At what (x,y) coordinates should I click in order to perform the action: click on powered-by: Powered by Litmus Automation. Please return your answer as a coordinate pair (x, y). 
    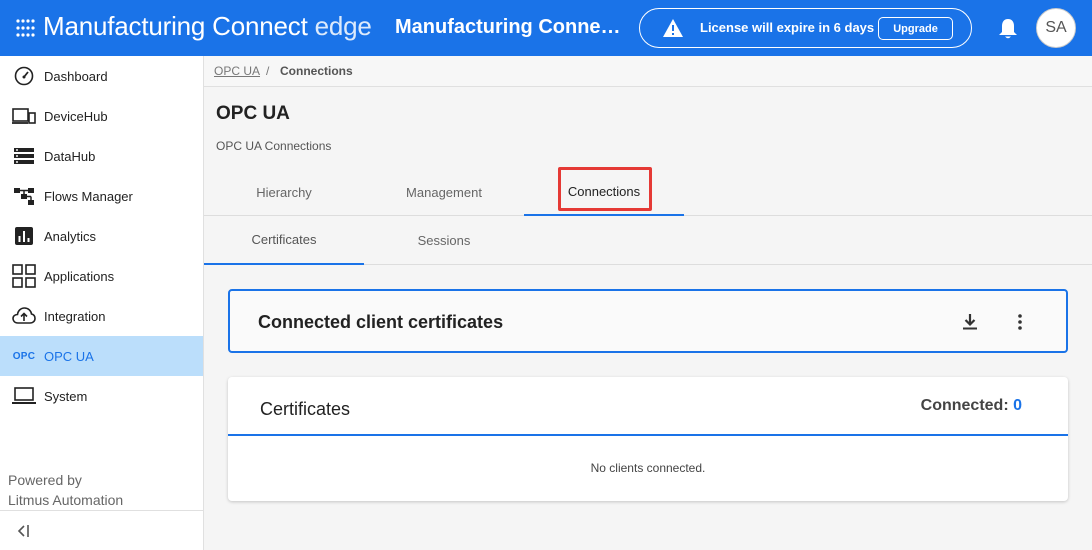
    Looking at the image, I should click on (65, 490).